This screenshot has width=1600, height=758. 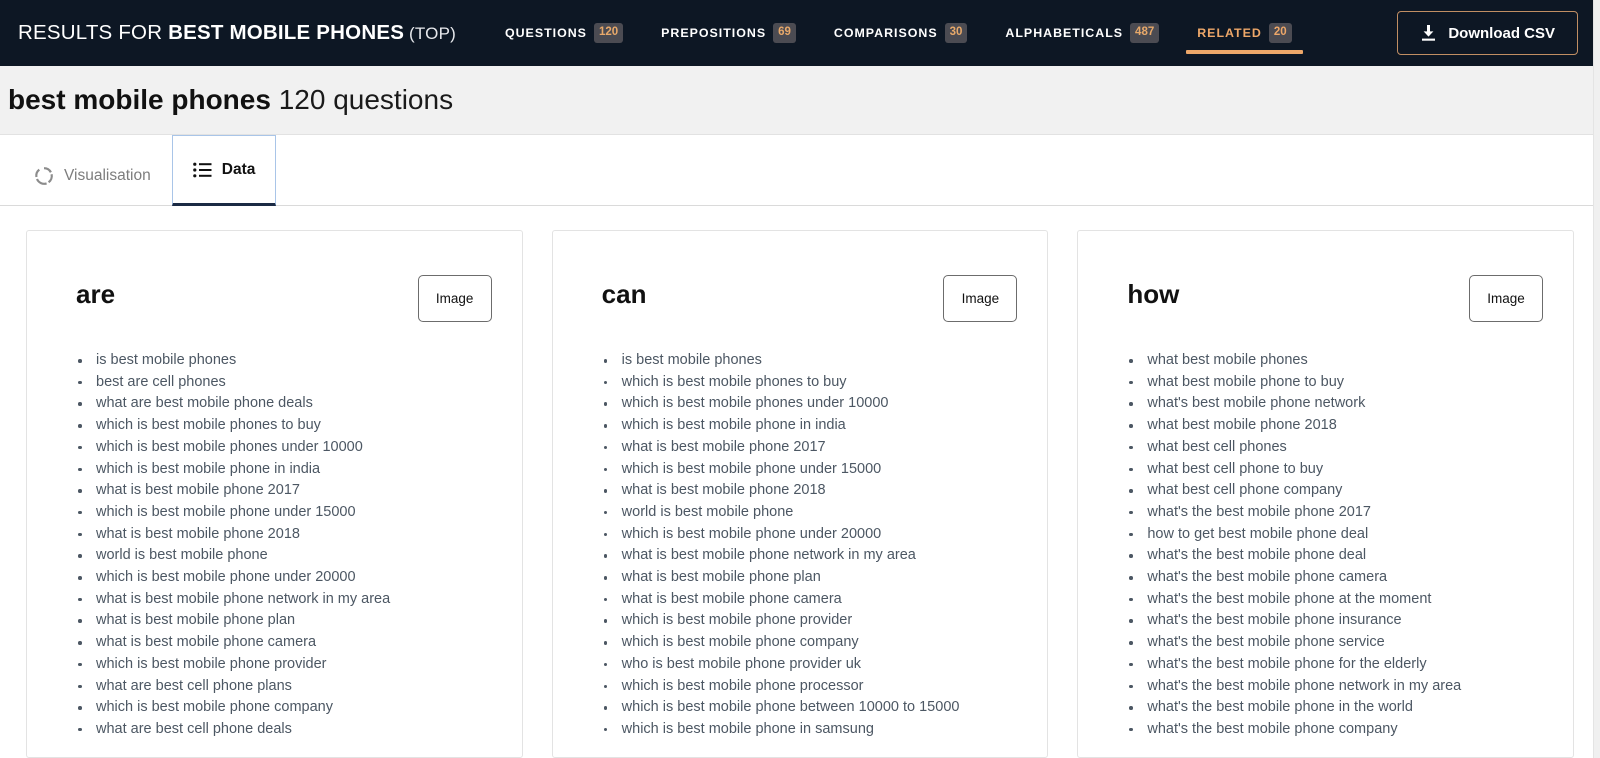 I want to click on download-csv-button: Download CSV, so click(x=1487, y=33).